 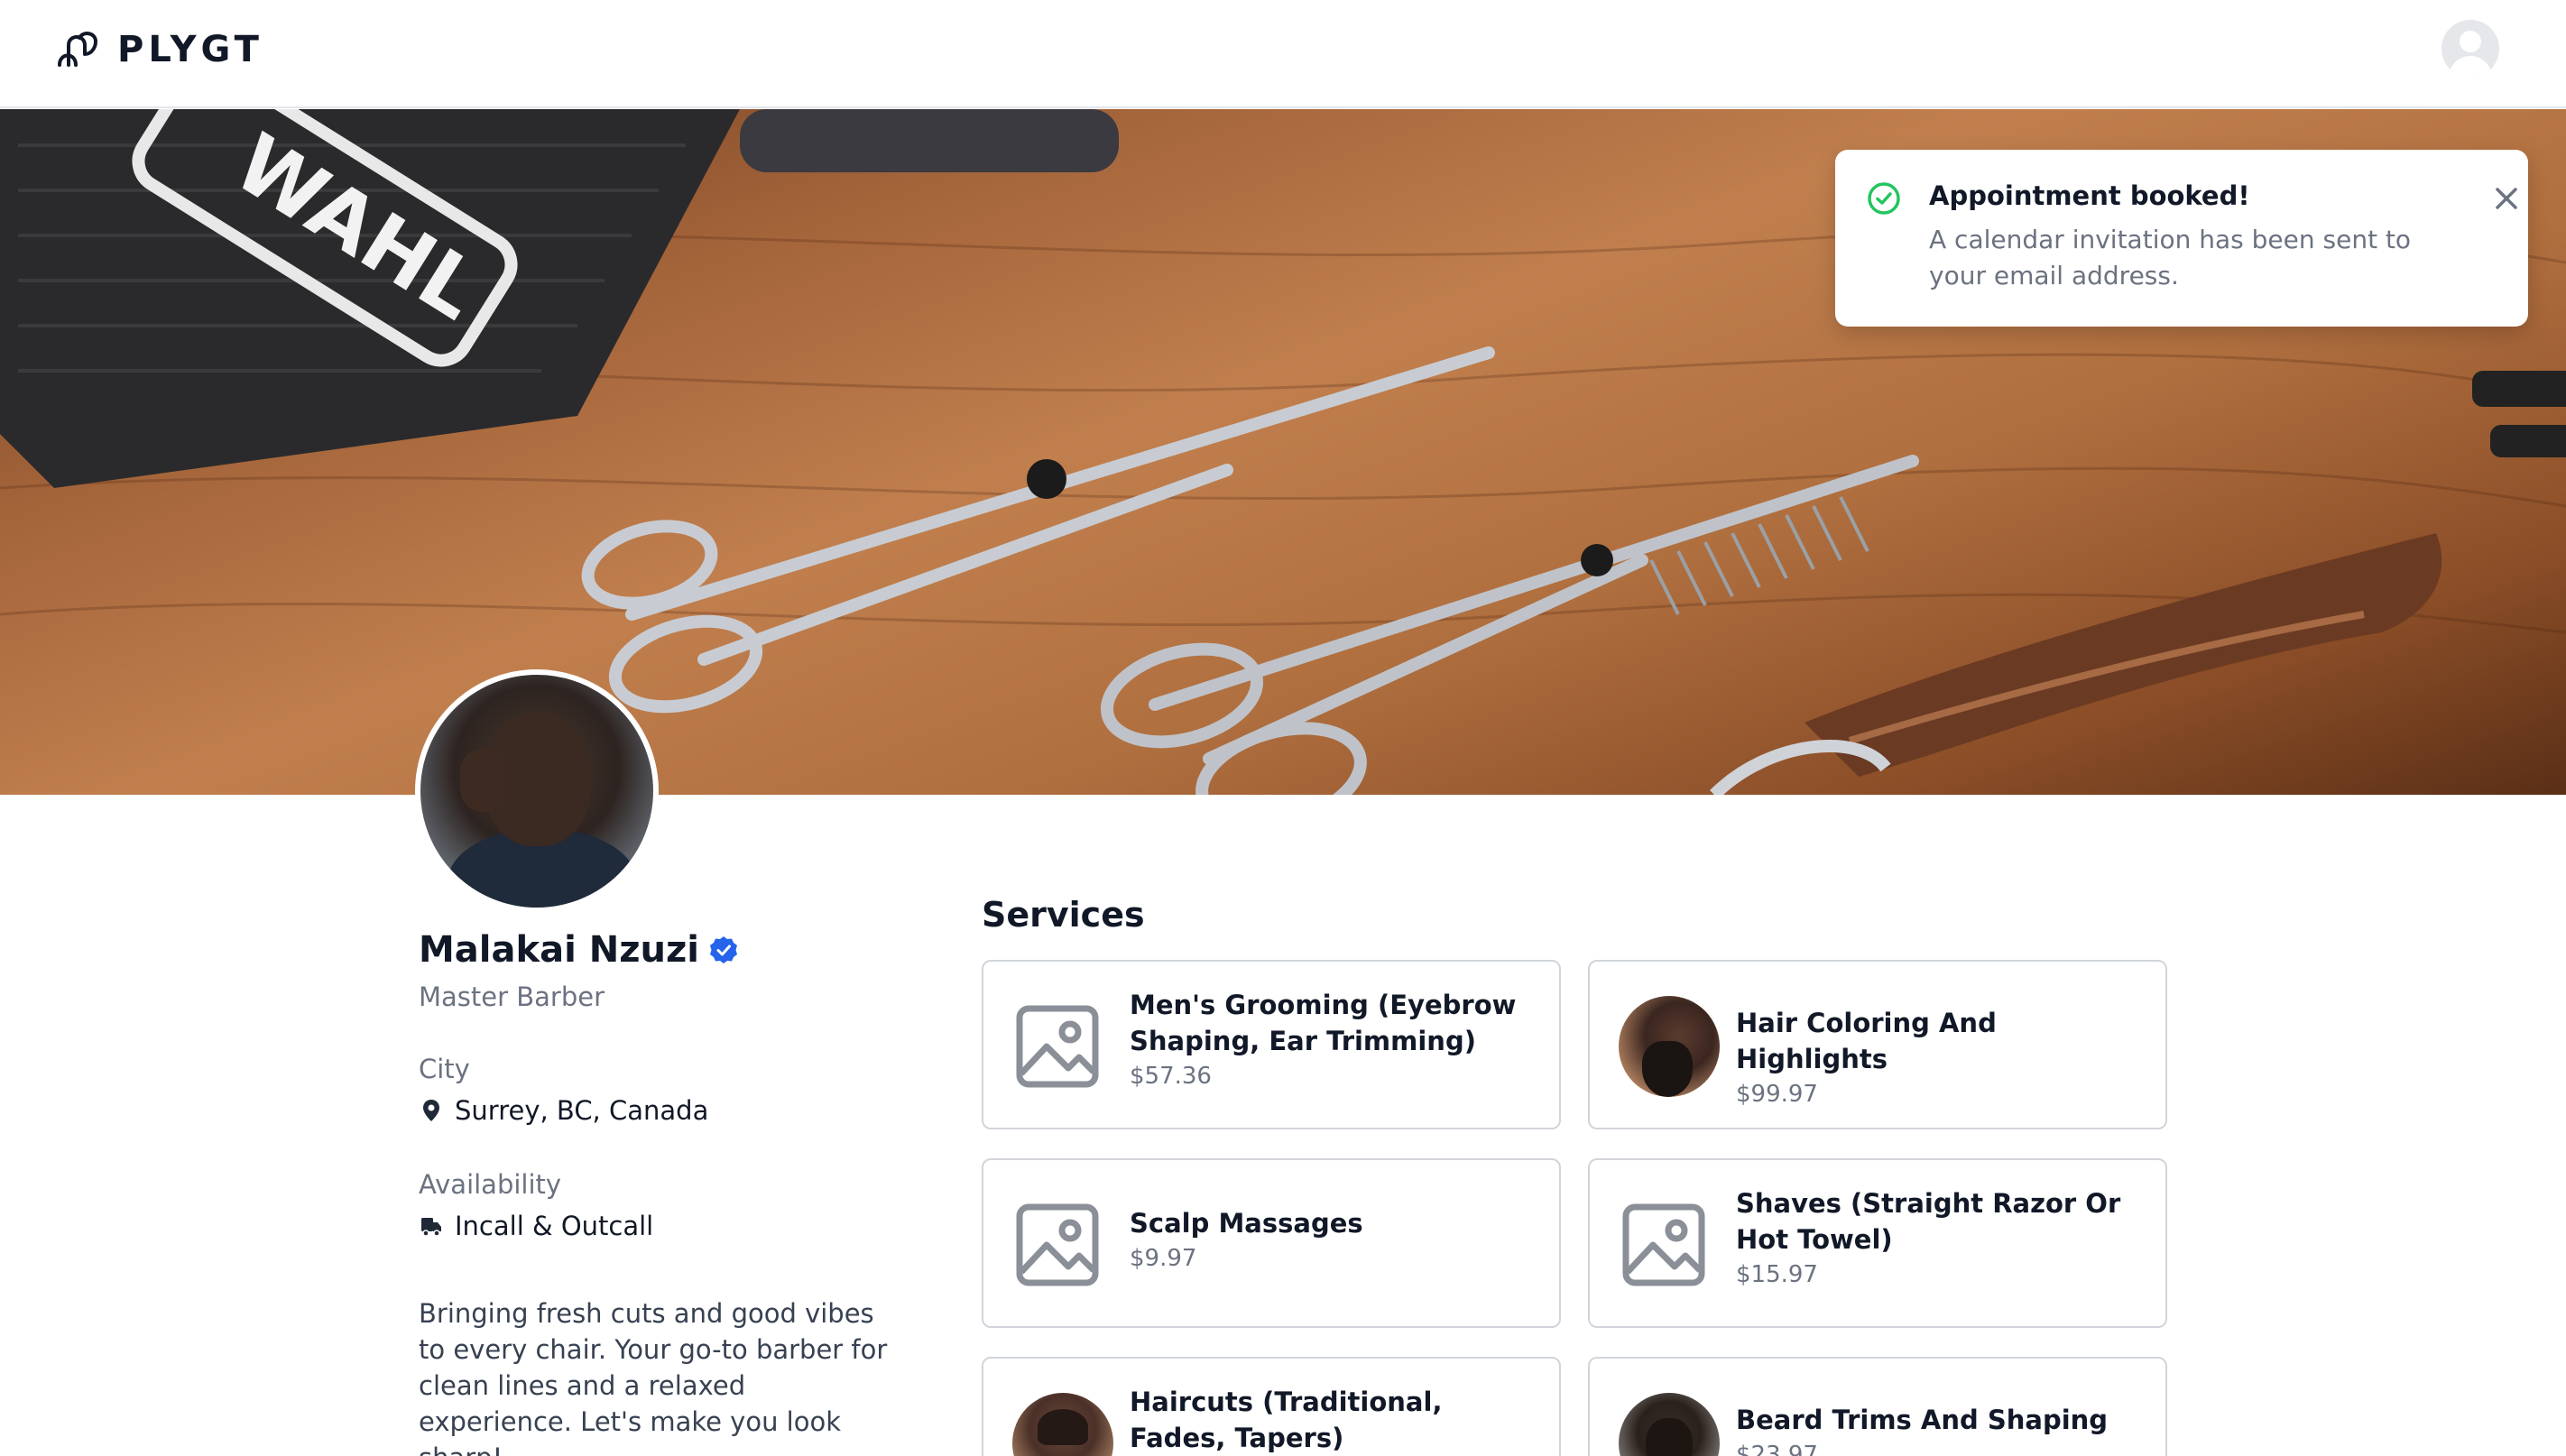 I want to click on service-card: Haircuts (Traditional, Fades, Tapers), so click(x=1272, y=1407).